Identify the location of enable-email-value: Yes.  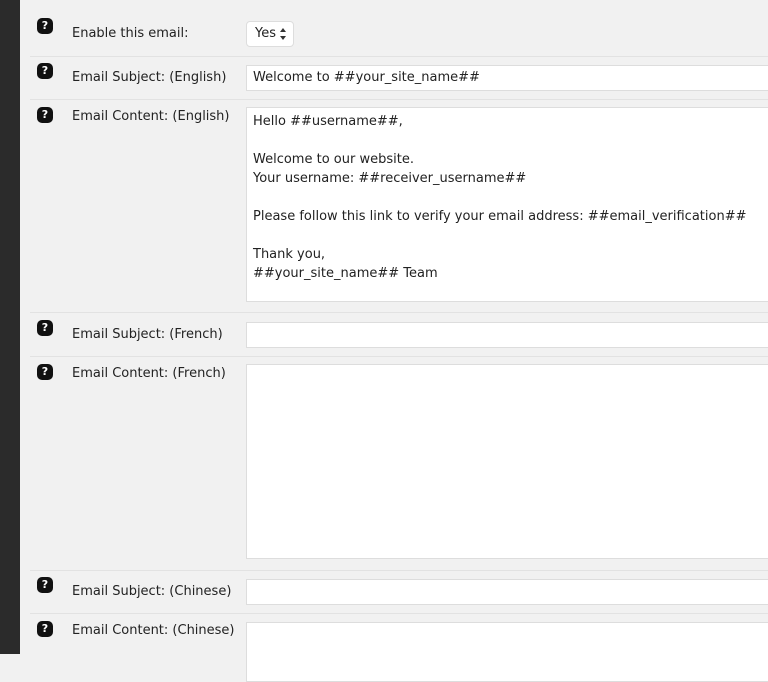
(265, 33).